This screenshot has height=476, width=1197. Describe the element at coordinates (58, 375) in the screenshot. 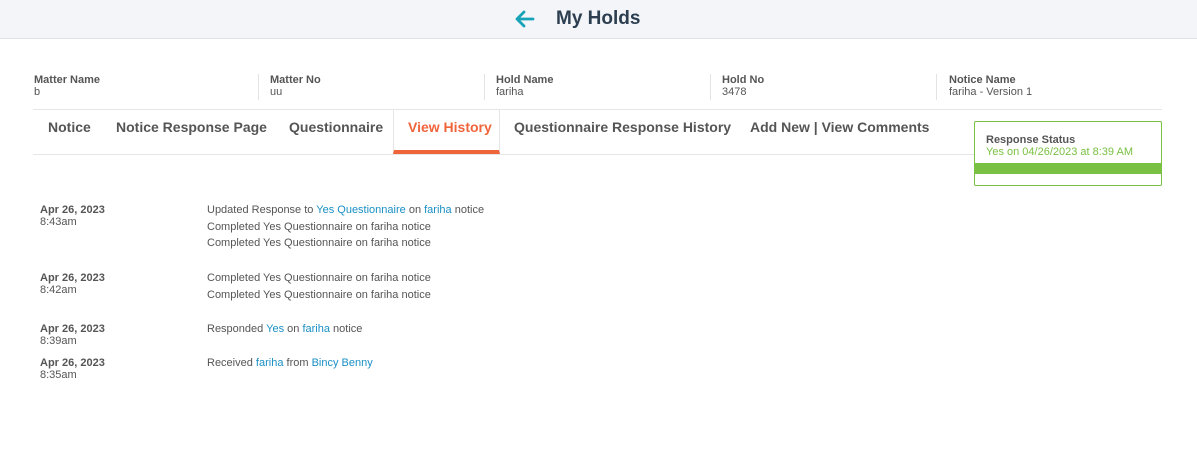

I see `history-time: 8:35am` at that location.